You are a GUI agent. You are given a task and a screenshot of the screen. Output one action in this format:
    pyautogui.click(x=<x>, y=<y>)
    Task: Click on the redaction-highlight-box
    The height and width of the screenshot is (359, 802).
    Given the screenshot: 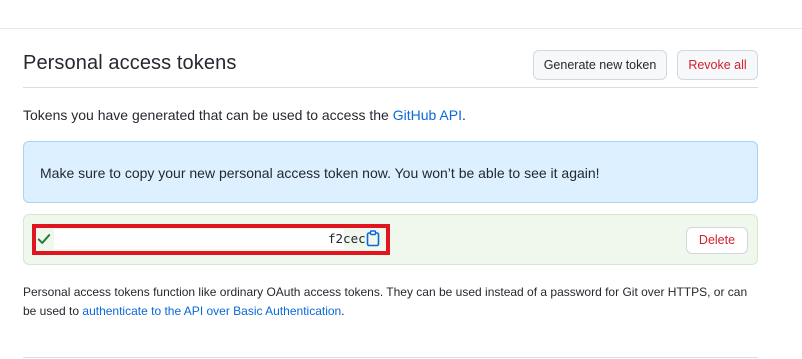 What is the action you would take?
    pyautogui.click(x=211, y=239)
    